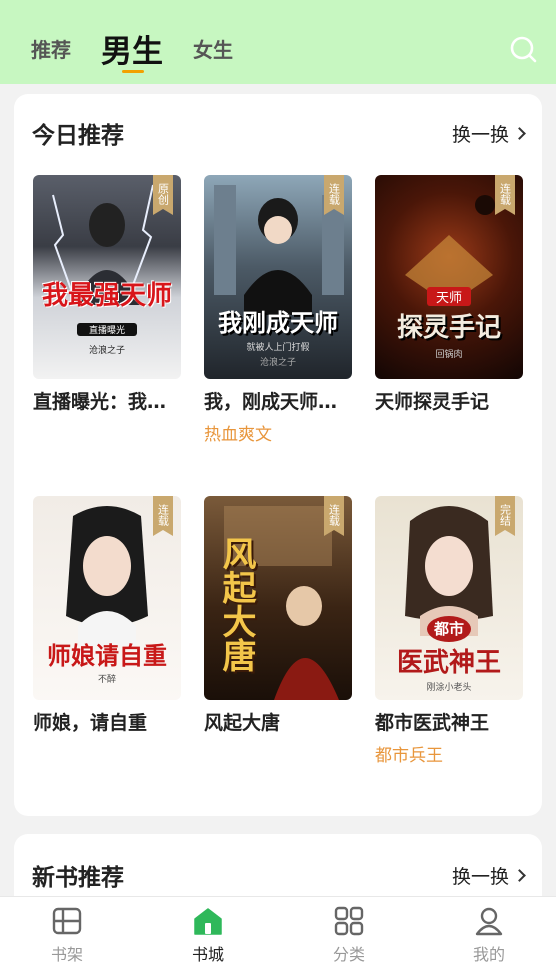 This screenshot has height=969, width=556. Describe the element at coordinates (278, 598) in the screenshot. I see `book-cover: 风起大唐 连载` at that location.